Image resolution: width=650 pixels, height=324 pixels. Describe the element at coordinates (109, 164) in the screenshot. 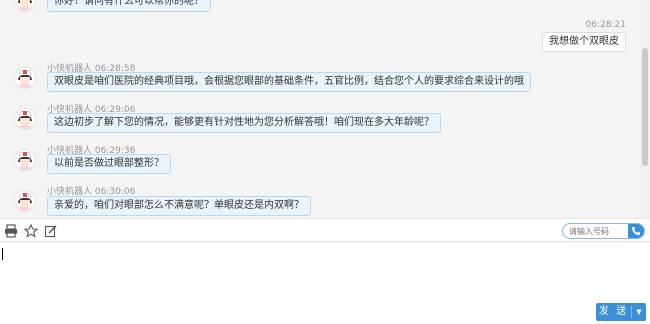

I see `bot-message-bubble: 以前是否做过眼部整形？` at that location.